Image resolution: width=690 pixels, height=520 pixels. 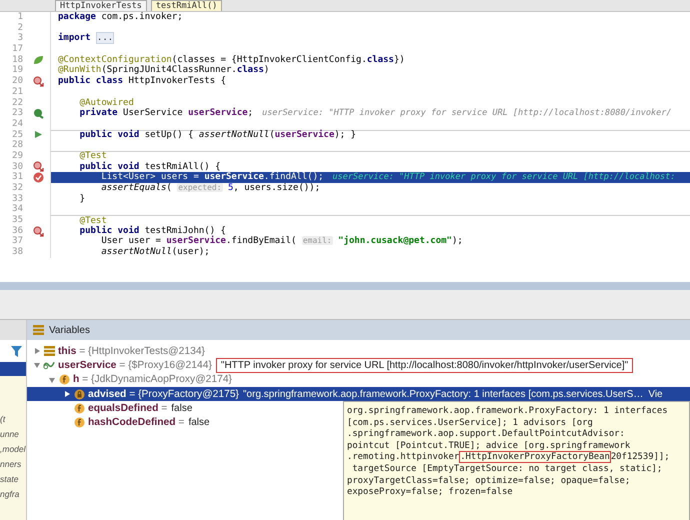 What do you see at coordinates (37, 365) in the screenshot?
I see `expanded-arrow-icon` at bounding box center [37, 365].